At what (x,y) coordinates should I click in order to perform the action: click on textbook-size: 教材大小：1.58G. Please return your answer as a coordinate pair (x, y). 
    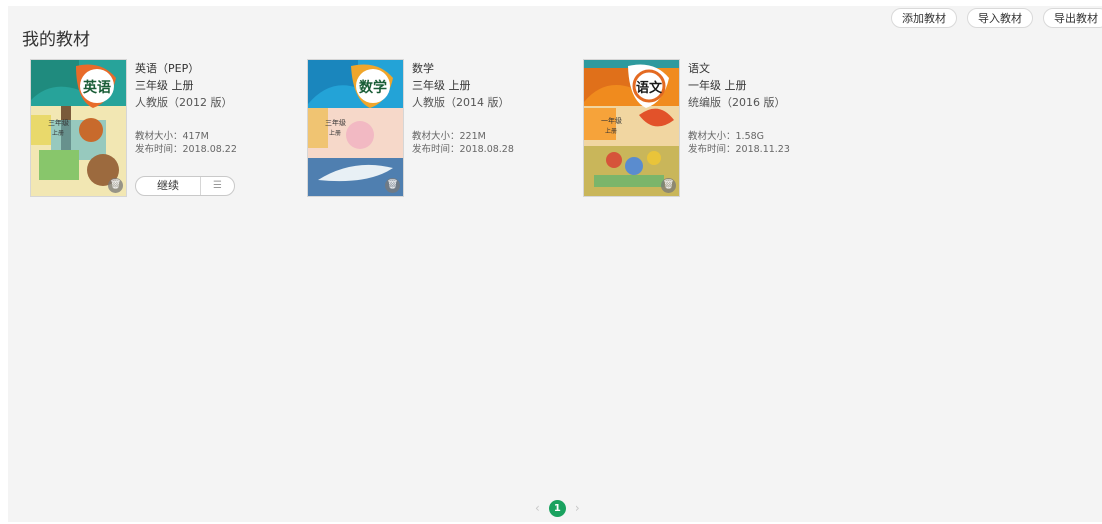
    Looking at the image, I should click on (726, 136).